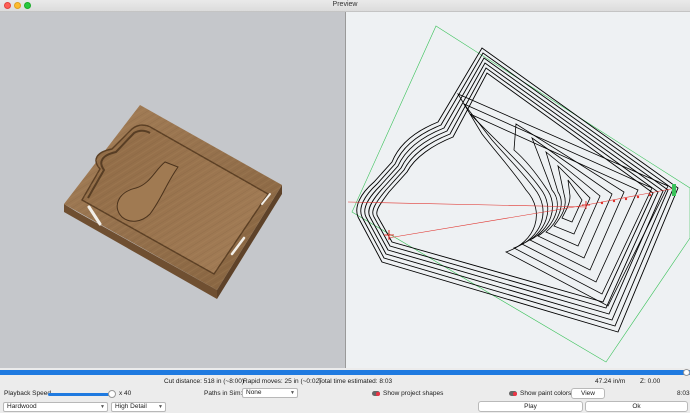  What do you see at coordinates (27, 393) in the screenshot?
I see `playback-speed-label: Playback Speed` at bounding box center [27, 393].